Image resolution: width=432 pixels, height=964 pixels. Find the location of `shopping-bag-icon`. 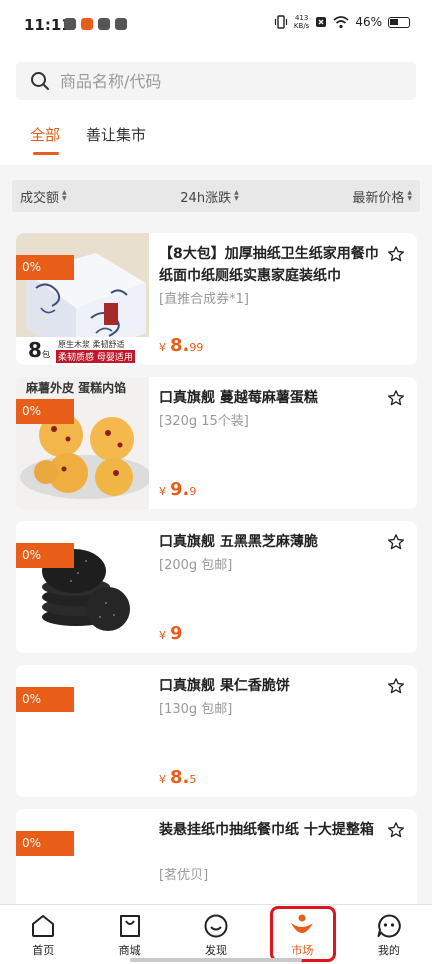

shopping-bag-icon is located at coordinates (129, 926).